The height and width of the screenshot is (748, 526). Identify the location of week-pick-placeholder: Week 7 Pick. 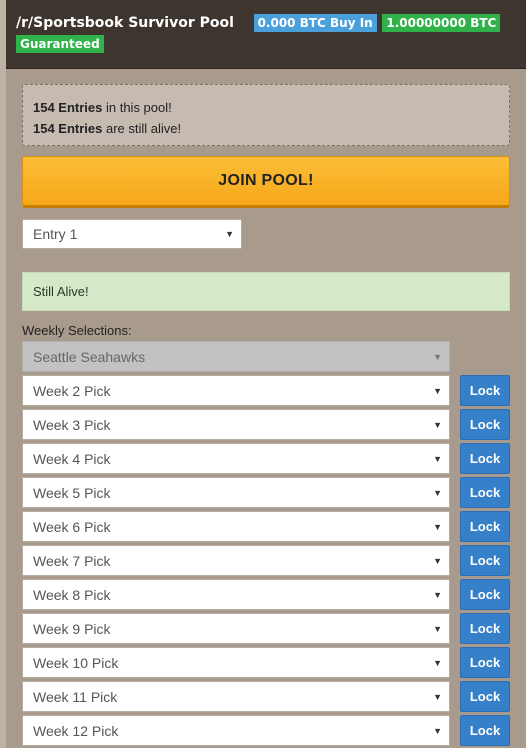
(72, 560).